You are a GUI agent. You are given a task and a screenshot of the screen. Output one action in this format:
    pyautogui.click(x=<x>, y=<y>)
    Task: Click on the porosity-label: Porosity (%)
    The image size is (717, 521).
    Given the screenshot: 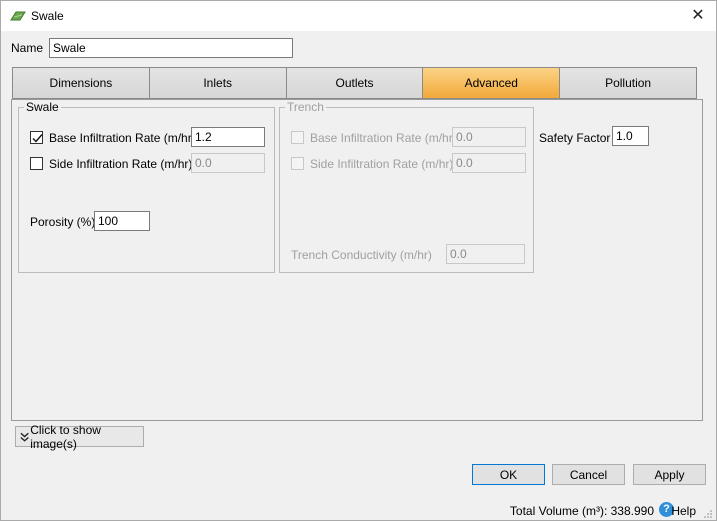 What is the action you would take?
    pyautogui.click(x=63, y=222)
    